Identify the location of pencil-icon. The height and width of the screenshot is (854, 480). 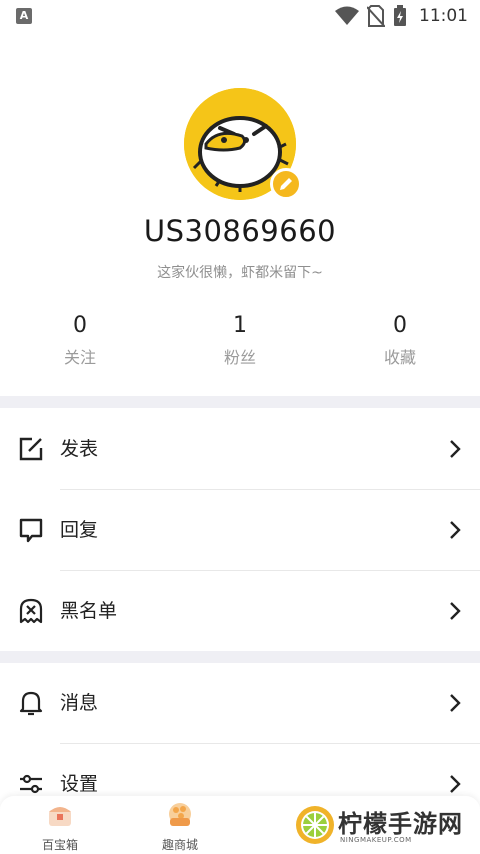
(286, 184).